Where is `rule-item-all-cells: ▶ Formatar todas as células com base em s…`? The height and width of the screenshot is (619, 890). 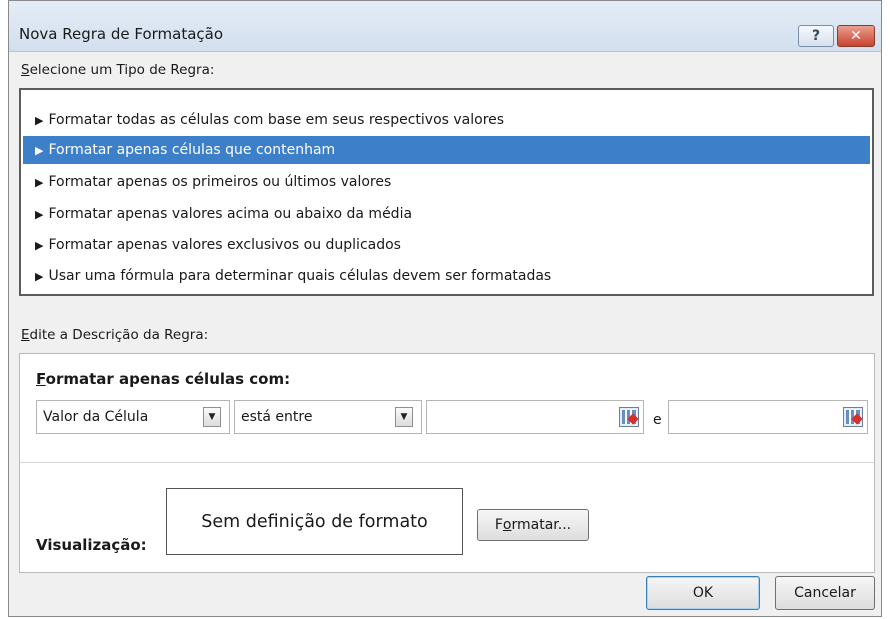 rule-item-all-cells: ▶ Formatar todas as células com base em s… is located at coordinates (446, 120).